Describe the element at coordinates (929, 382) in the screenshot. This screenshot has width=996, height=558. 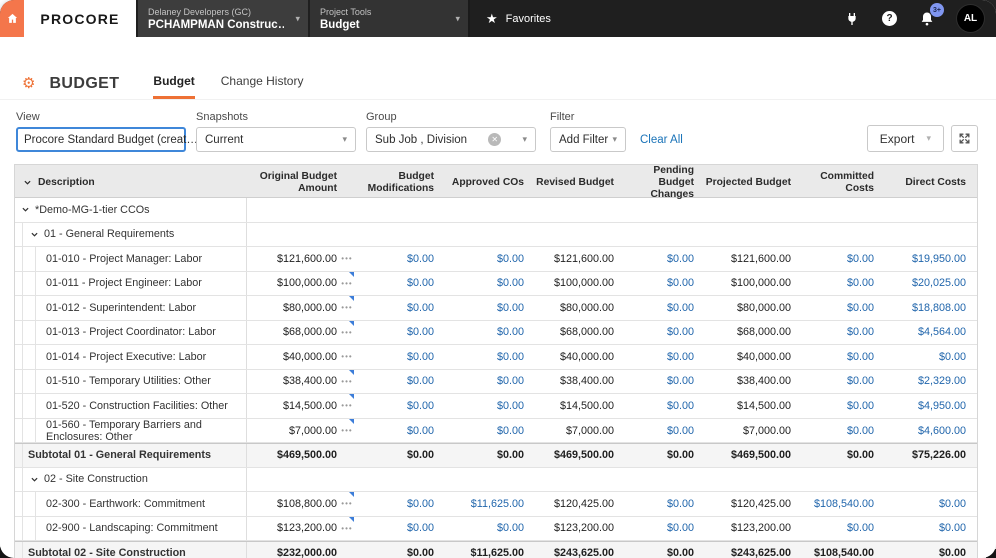
I see `cell-direct-costs: $2,329.00` at that location.